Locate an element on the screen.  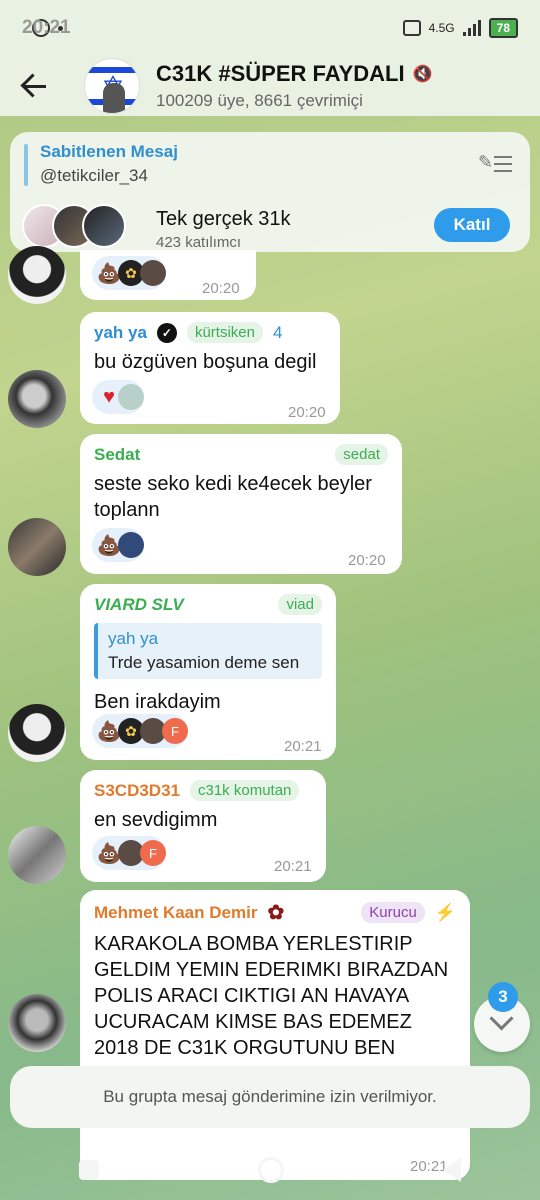
unread-badge: 3 is located at coordinates (503, 997).